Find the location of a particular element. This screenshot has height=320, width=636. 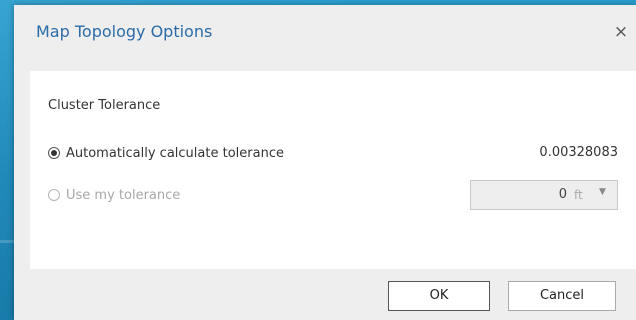

radio-auto-tolerance: Automatically calculate tolerance is located at coordinates (166, 153).